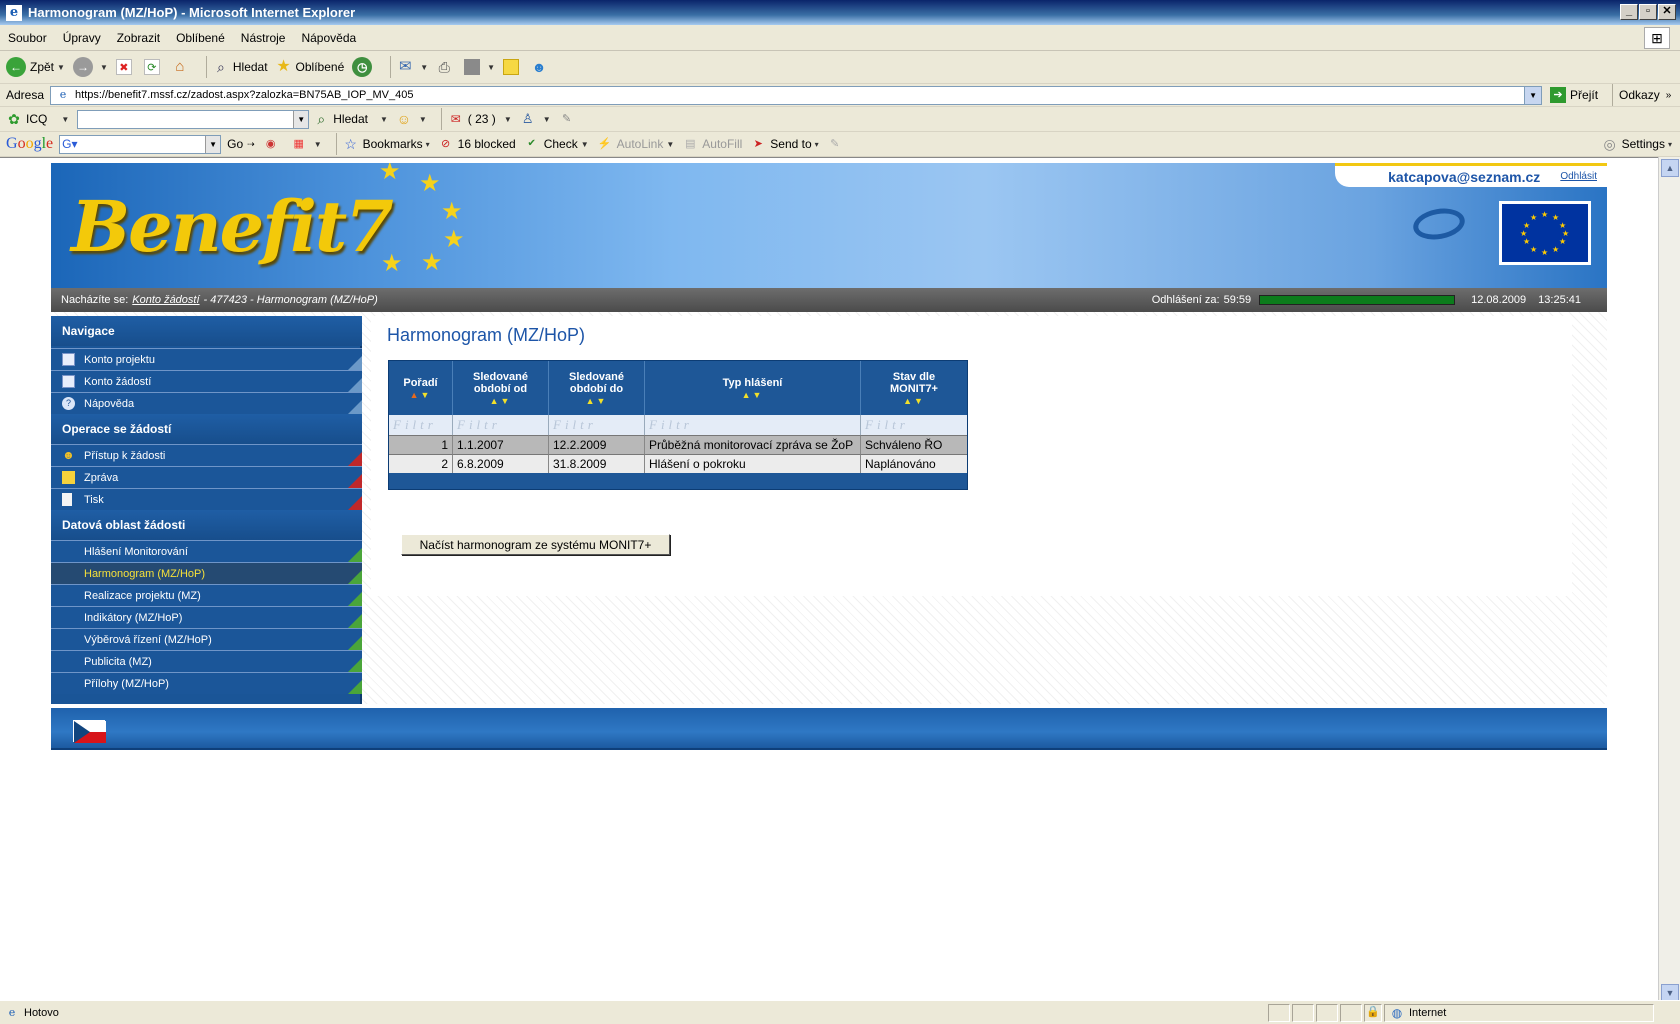  What do you see at coordinates (635, 144) in the screenshot?
I see `autolink-button: ⚡ AutoLink ▼` at bounding box center [635, 144].